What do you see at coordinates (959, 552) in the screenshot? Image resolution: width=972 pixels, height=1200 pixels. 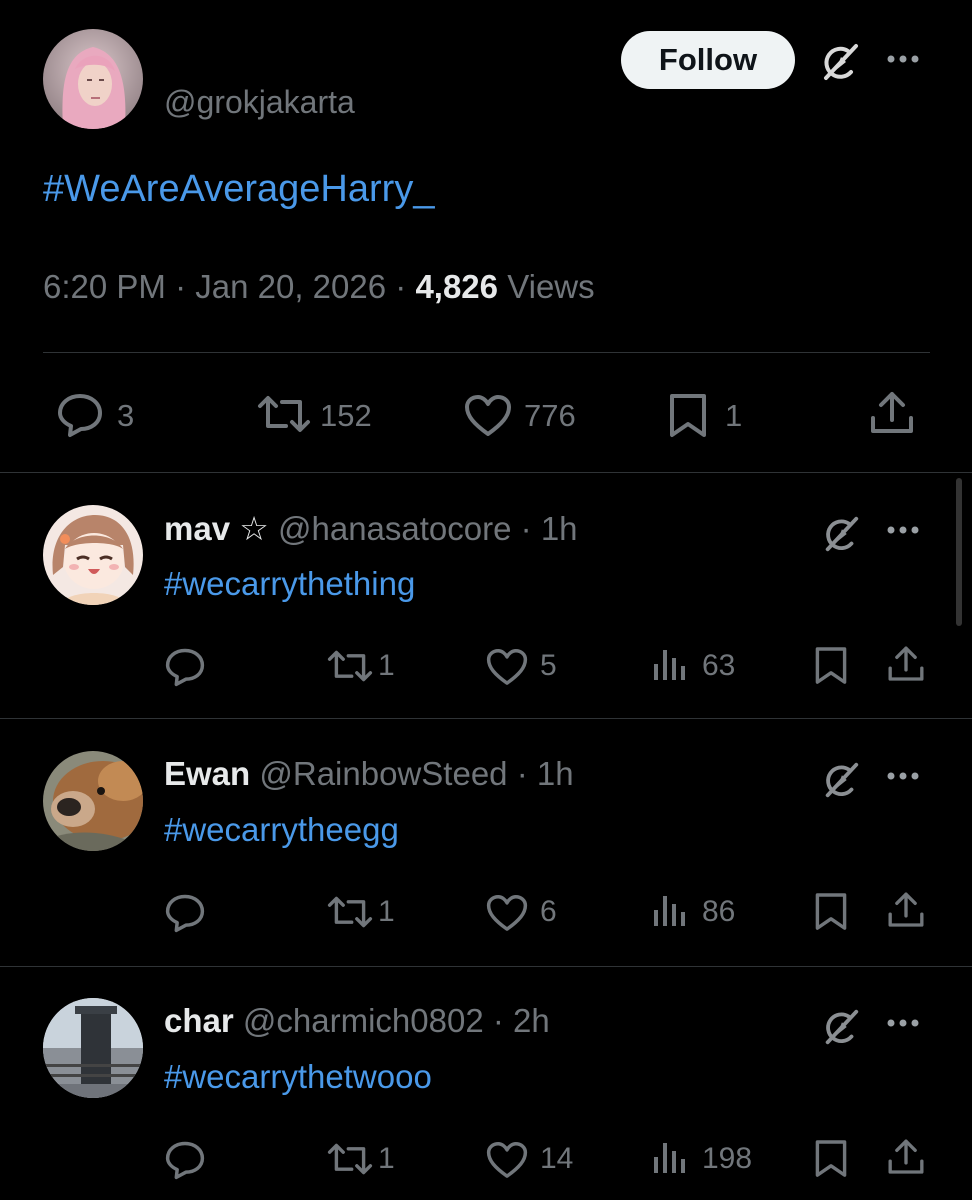 I see `scrollbar` at bounding box center [959, 552].